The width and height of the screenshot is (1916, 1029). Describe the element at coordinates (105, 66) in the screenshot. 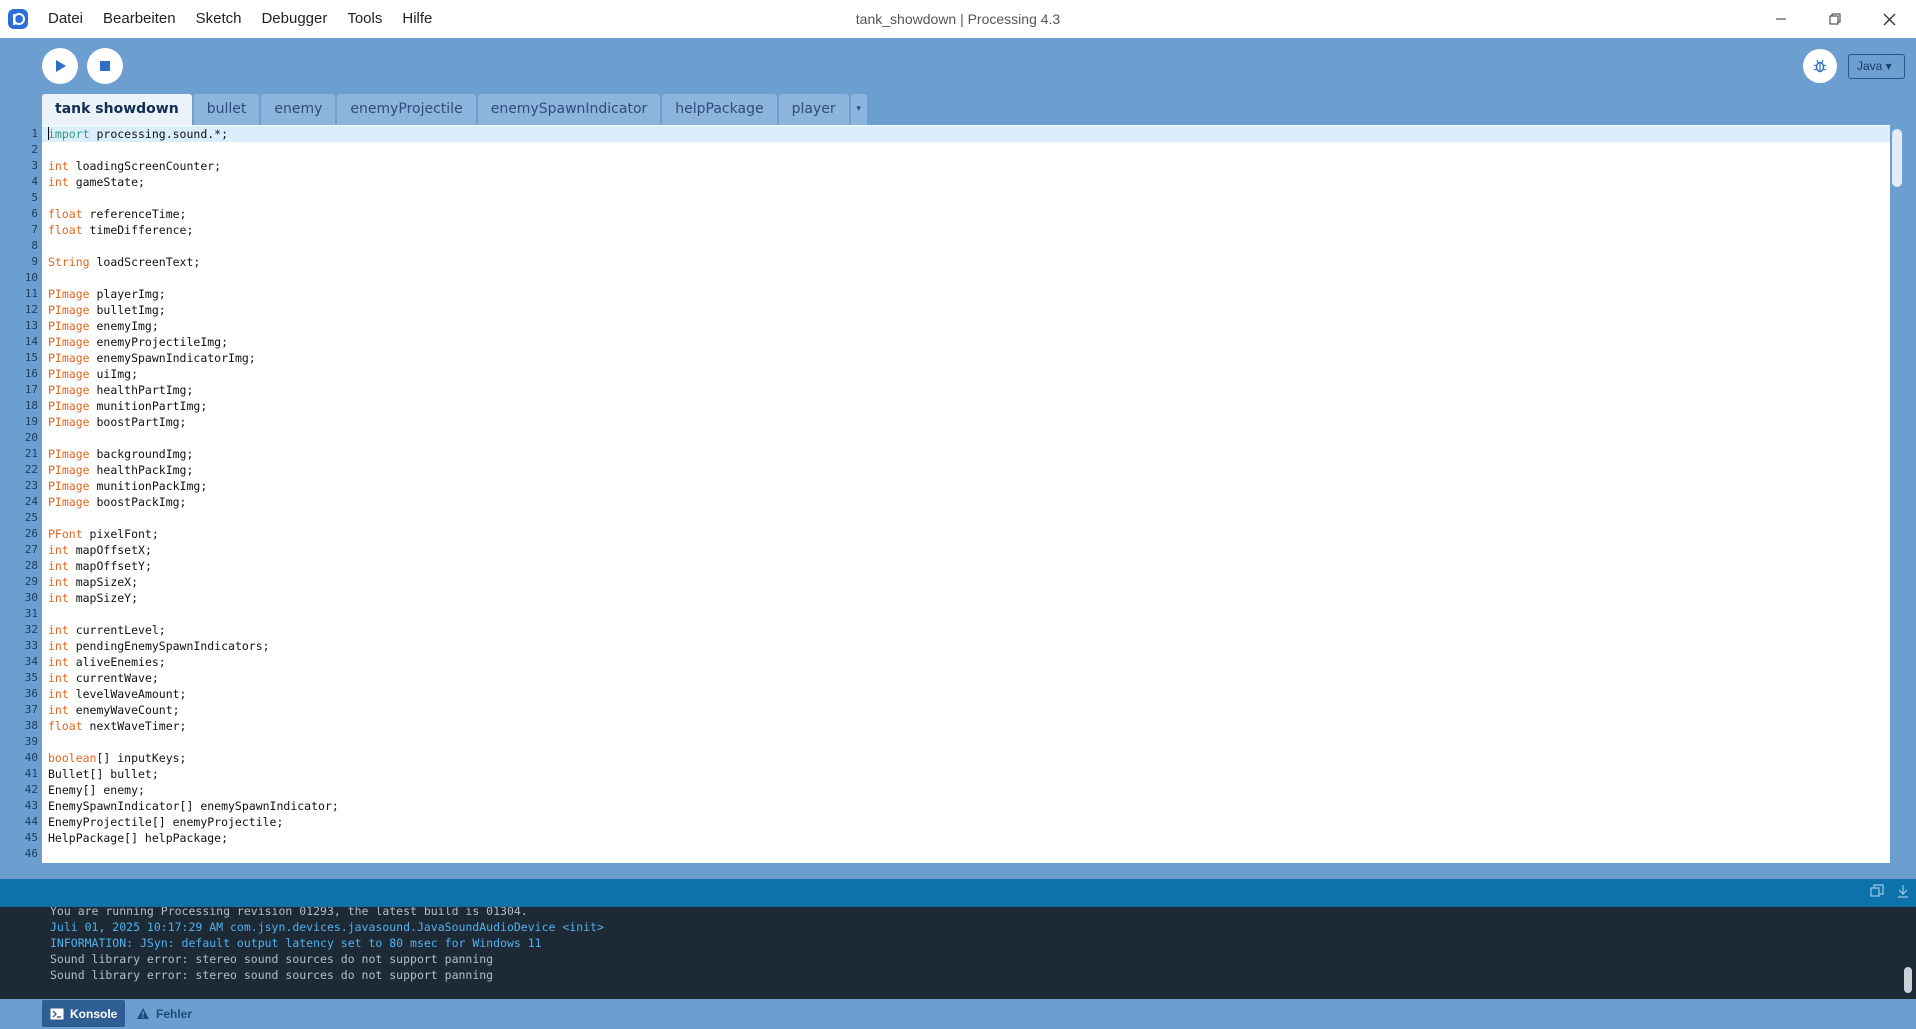

I see `stop-button` at that location.